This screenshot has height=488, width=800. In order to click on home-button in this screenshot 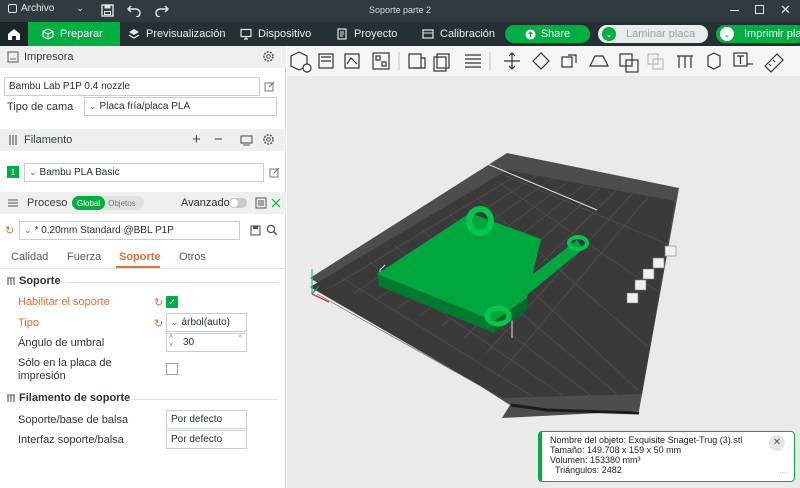, I will do `click(14, 34)`.